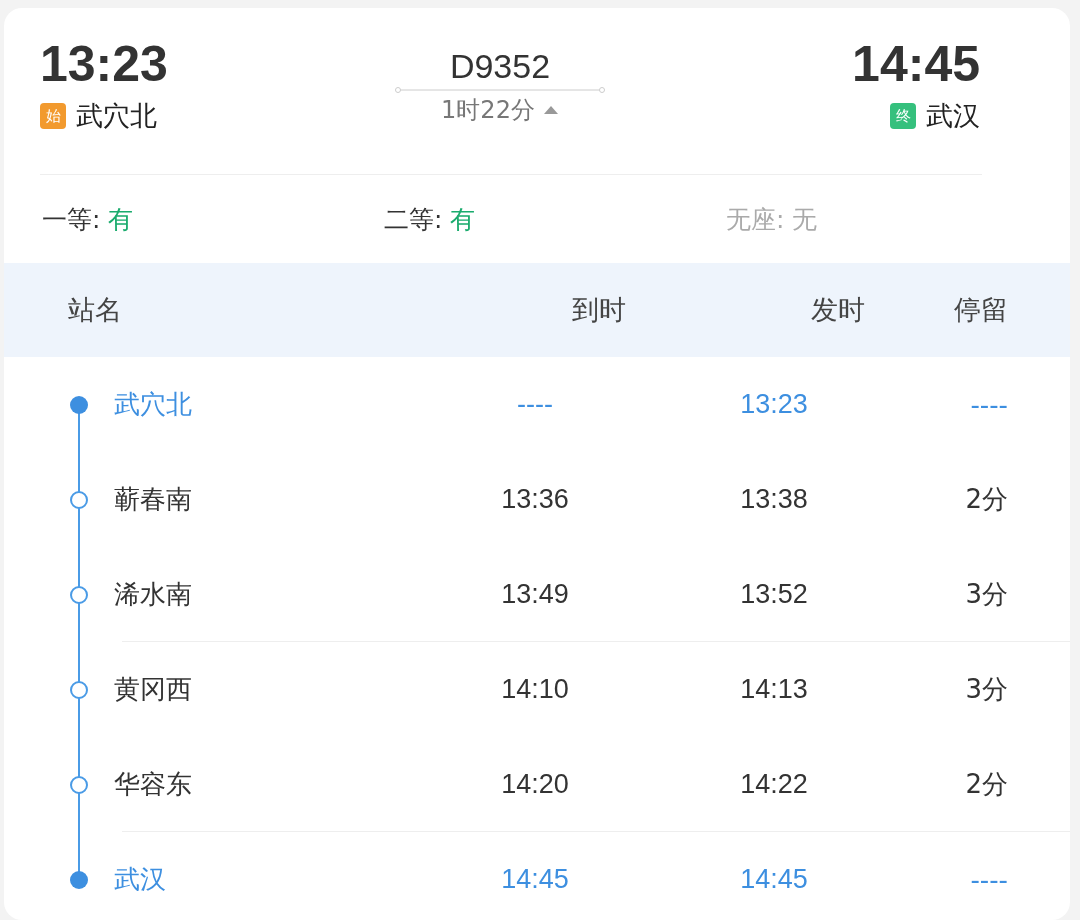 The width and height of the screenshot is (1080, 920). What do you see at coordinates (153, 404) in the screenshot?
I see `table-cell-text: 武穴北` at bounding box center [153, 404].